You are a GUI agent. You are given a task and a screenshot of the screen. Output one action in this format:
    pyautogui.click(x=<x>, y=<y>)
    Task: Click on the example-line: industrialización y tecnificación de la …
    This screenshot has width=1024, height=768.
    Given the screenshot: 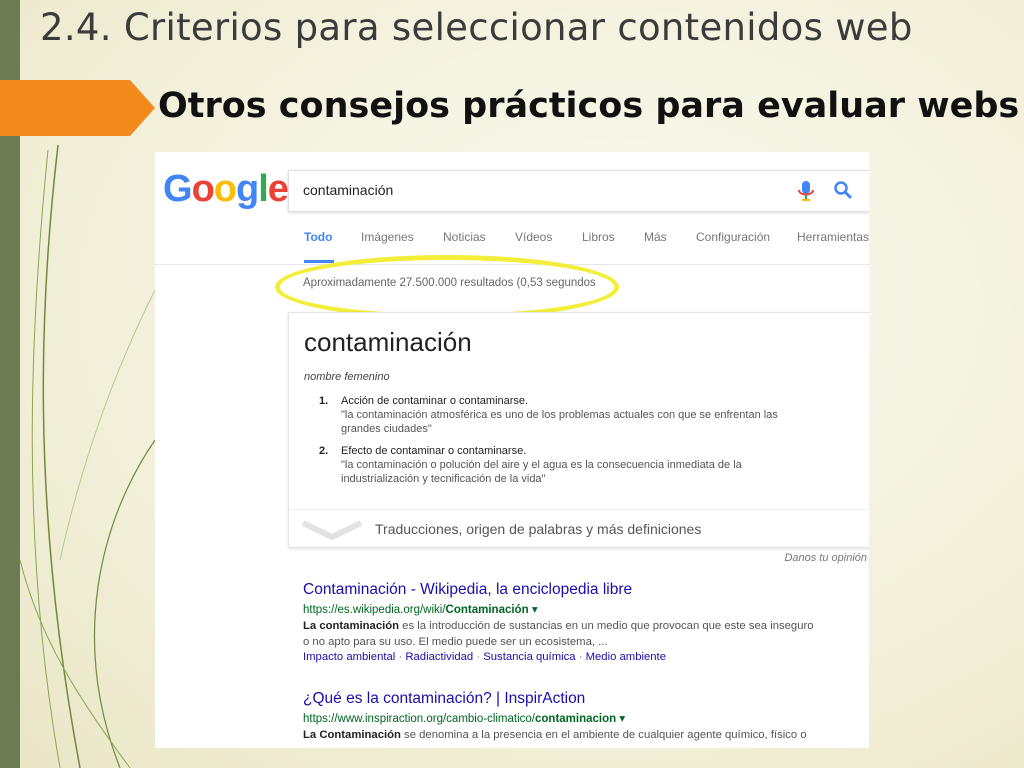 What is the action you would take?
    pyautogui.click(x=443, y=479)
    